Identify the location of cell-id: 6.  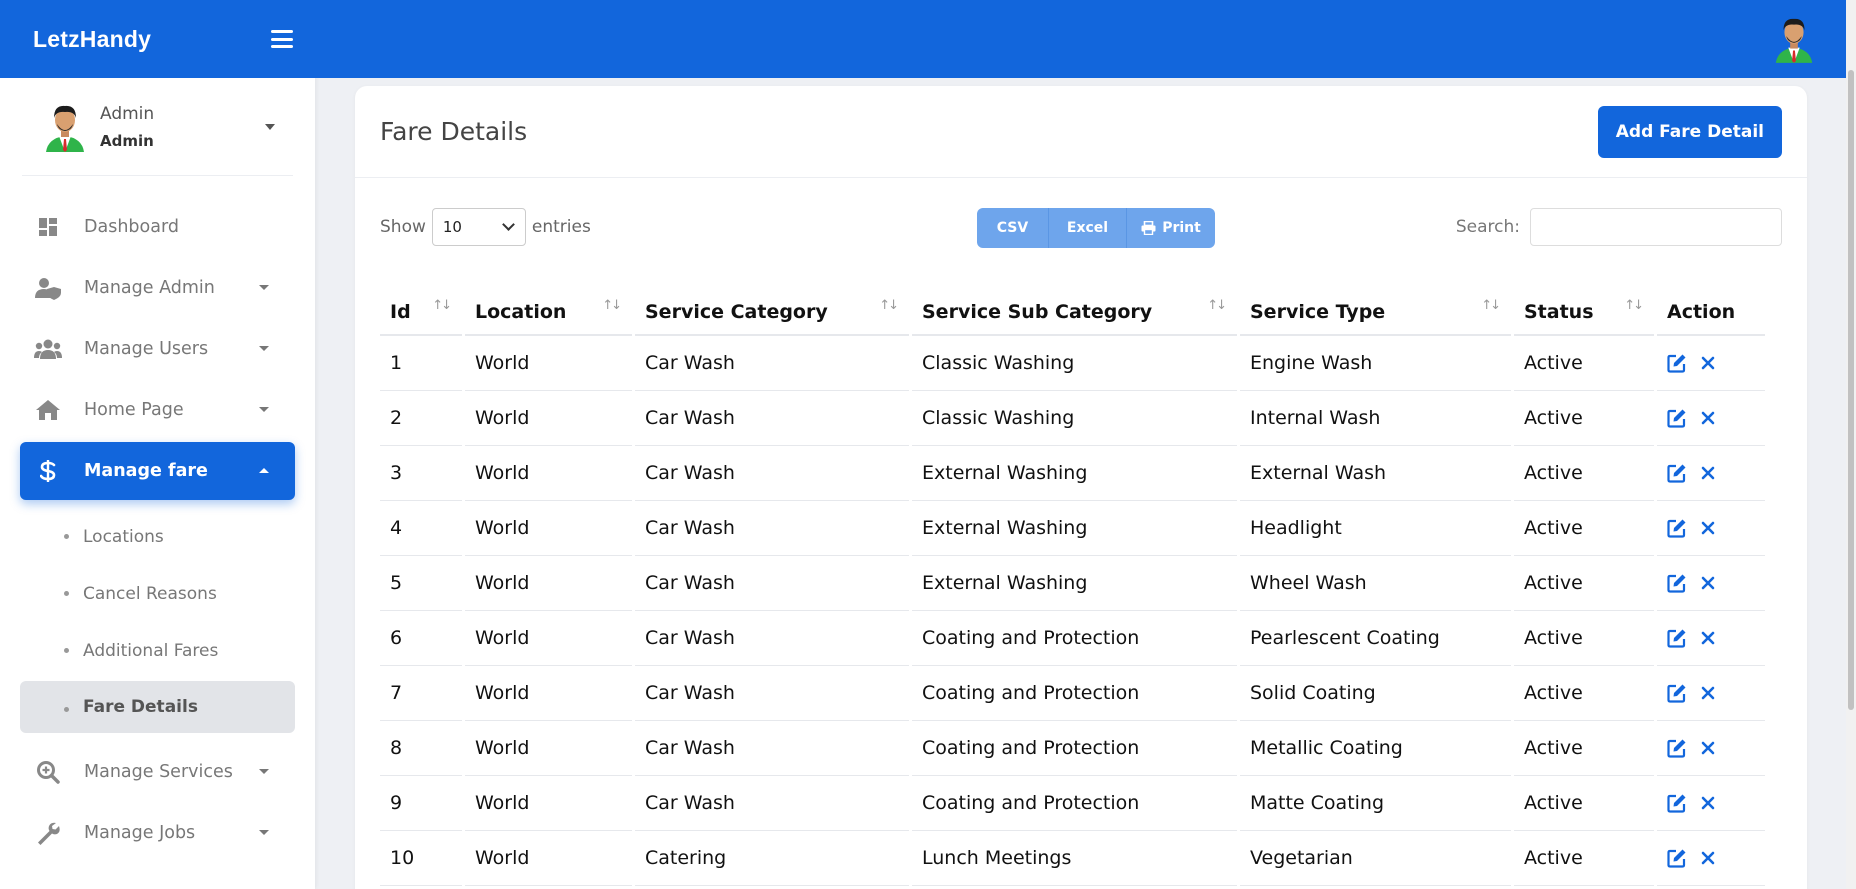
(421, 638).